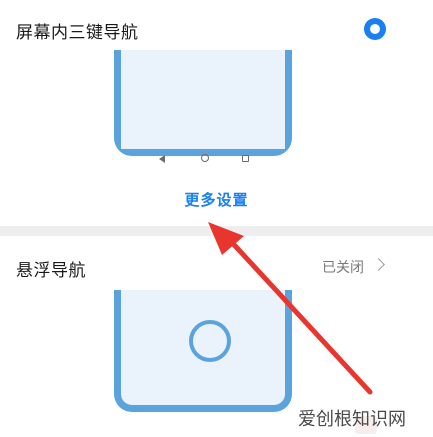 This screenshot has width=433, height=437. I want to click on more-settings-link: 更多设置, so click(216, 199).